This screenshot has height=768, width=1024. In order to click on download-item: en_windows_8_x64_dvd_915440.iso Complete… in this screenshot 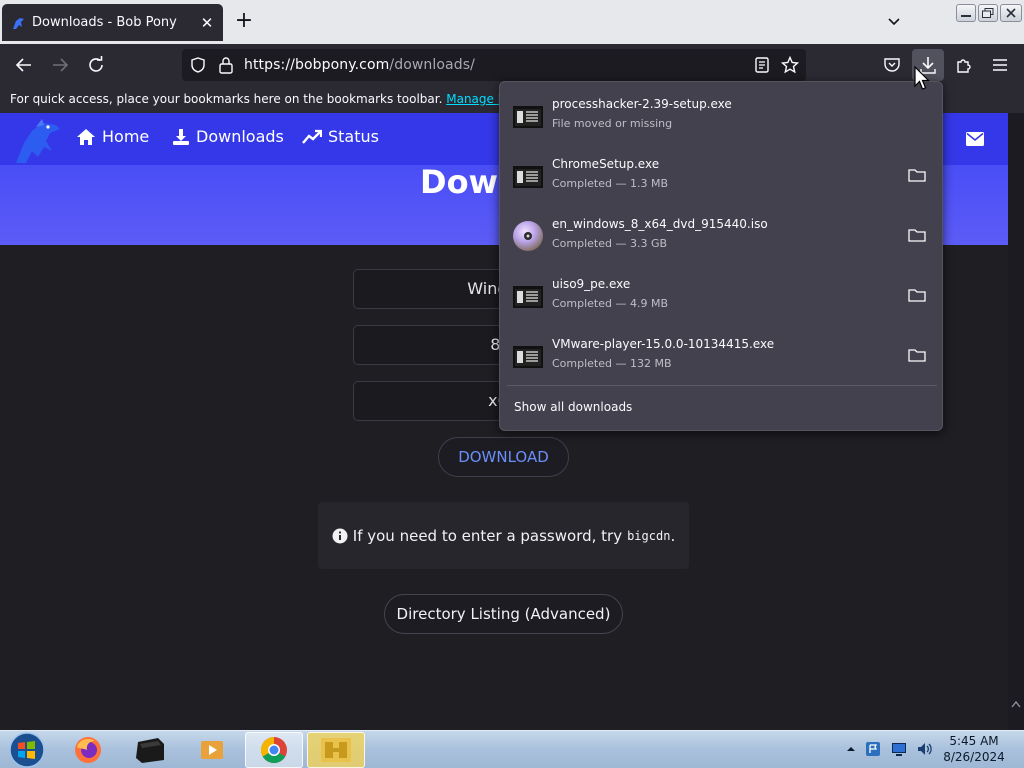, I will do `click(722, 235)`.